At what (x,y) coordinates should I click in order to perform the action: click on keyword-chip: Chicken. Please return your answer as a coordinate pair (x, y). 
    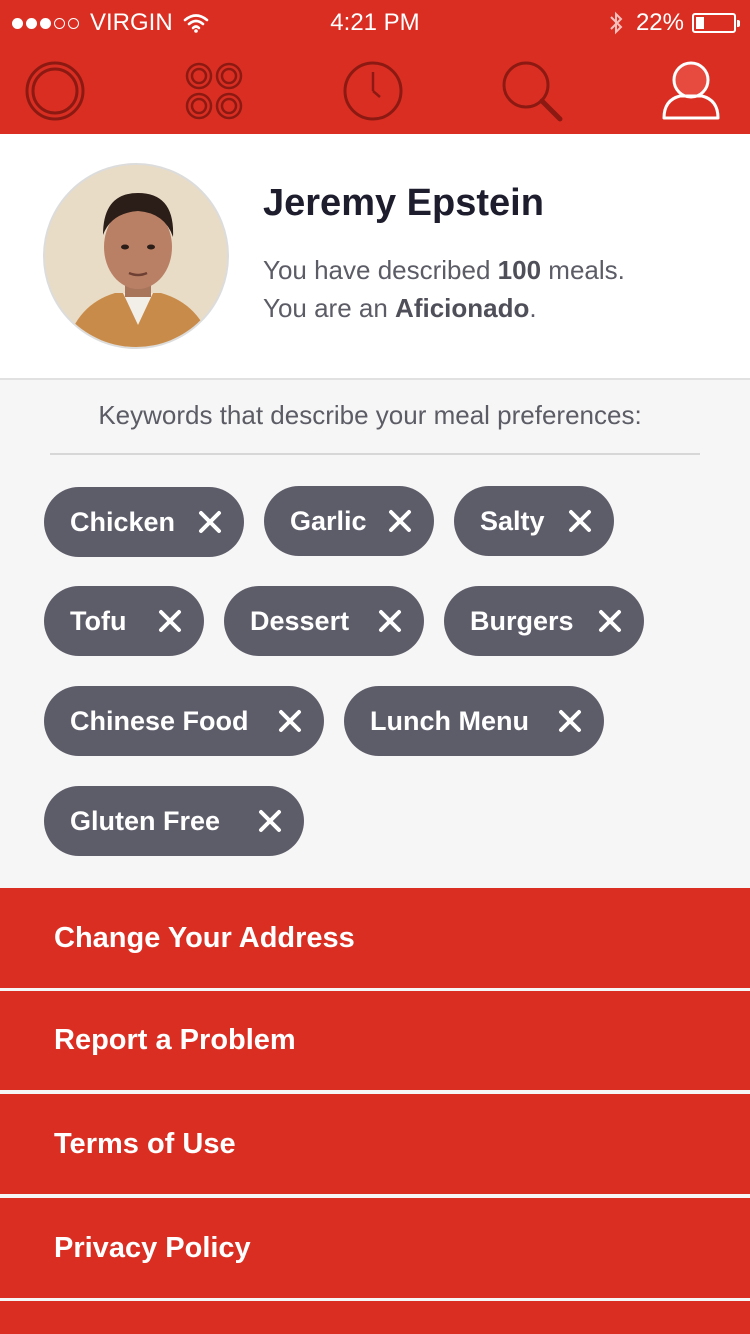
    Looking at the image, I should click on (144, 522).